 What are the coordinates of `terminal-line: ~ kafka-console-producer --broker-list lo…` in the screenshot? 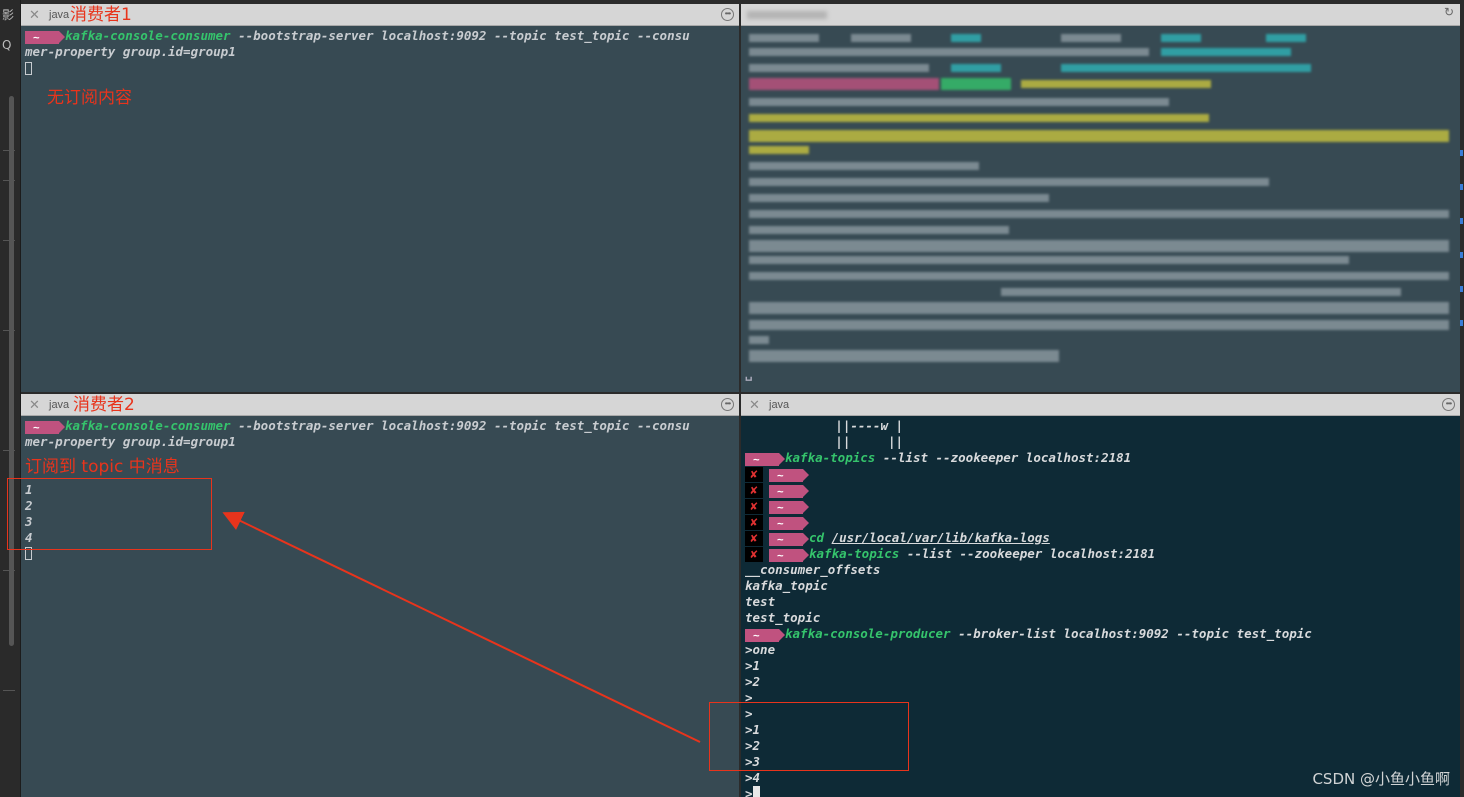 It's located at (1028, 634).